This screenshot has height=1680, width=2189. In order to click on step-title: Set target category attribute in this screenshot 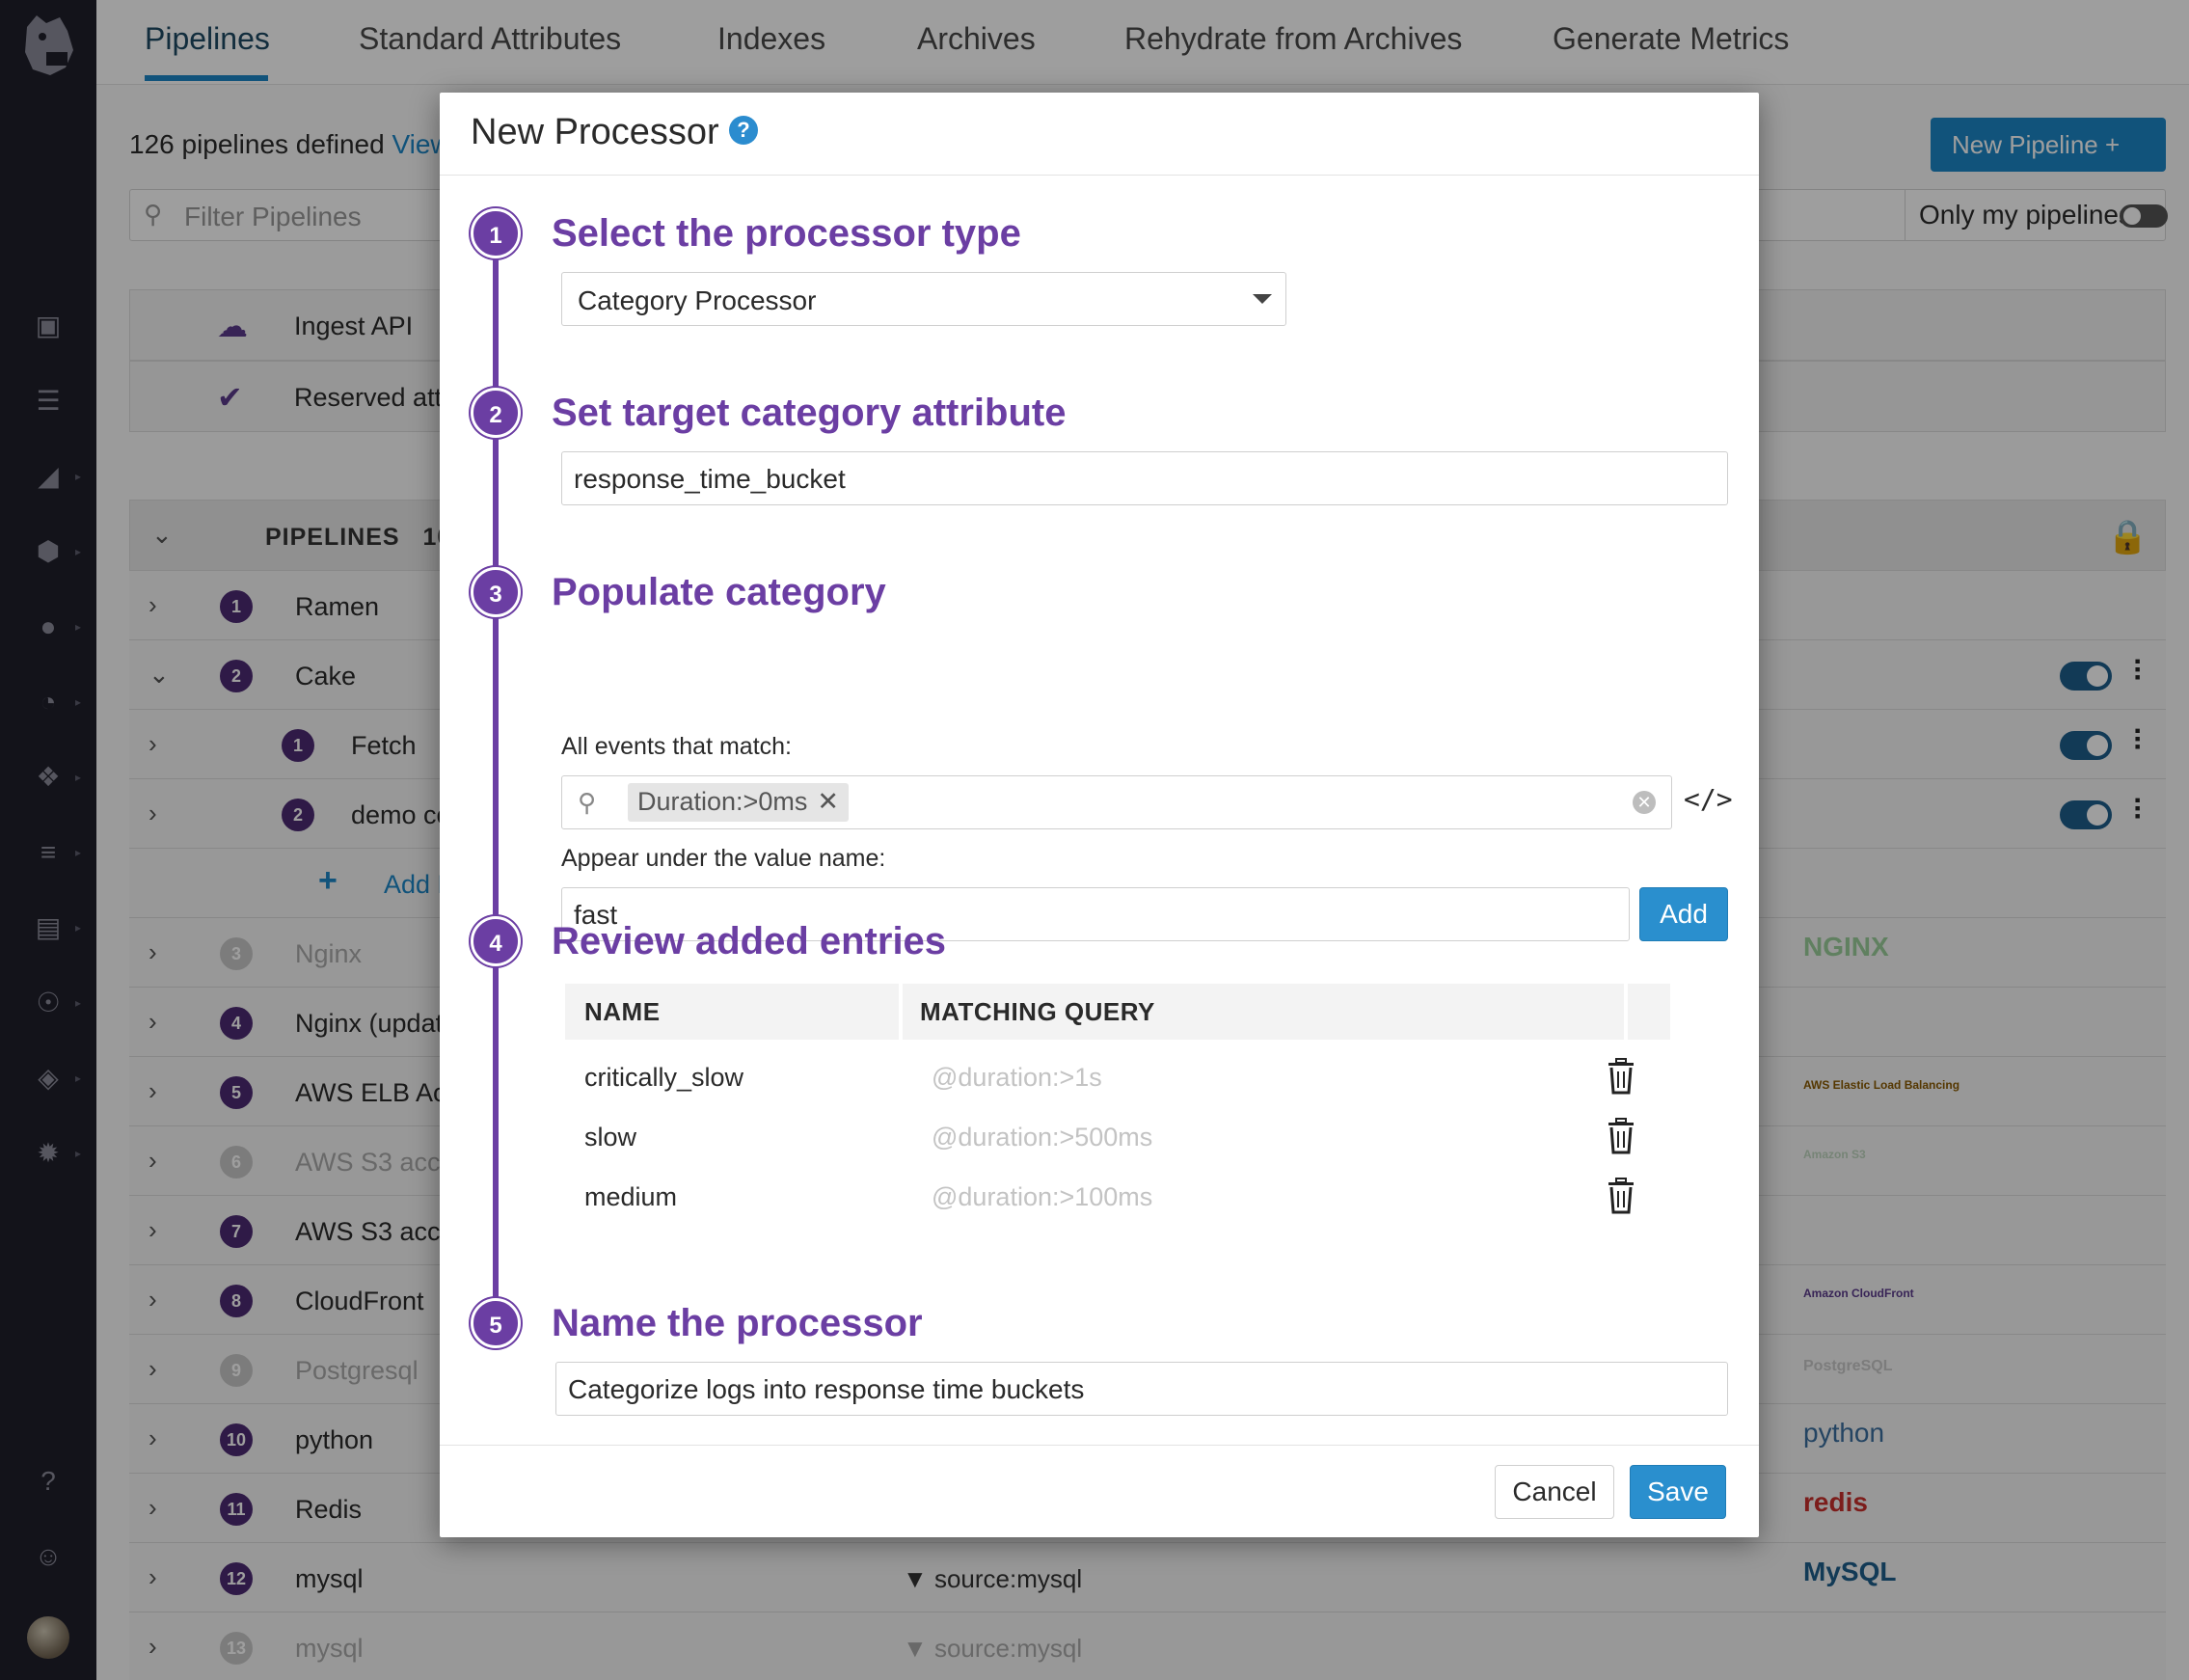, I will do `click(809, 413)`.